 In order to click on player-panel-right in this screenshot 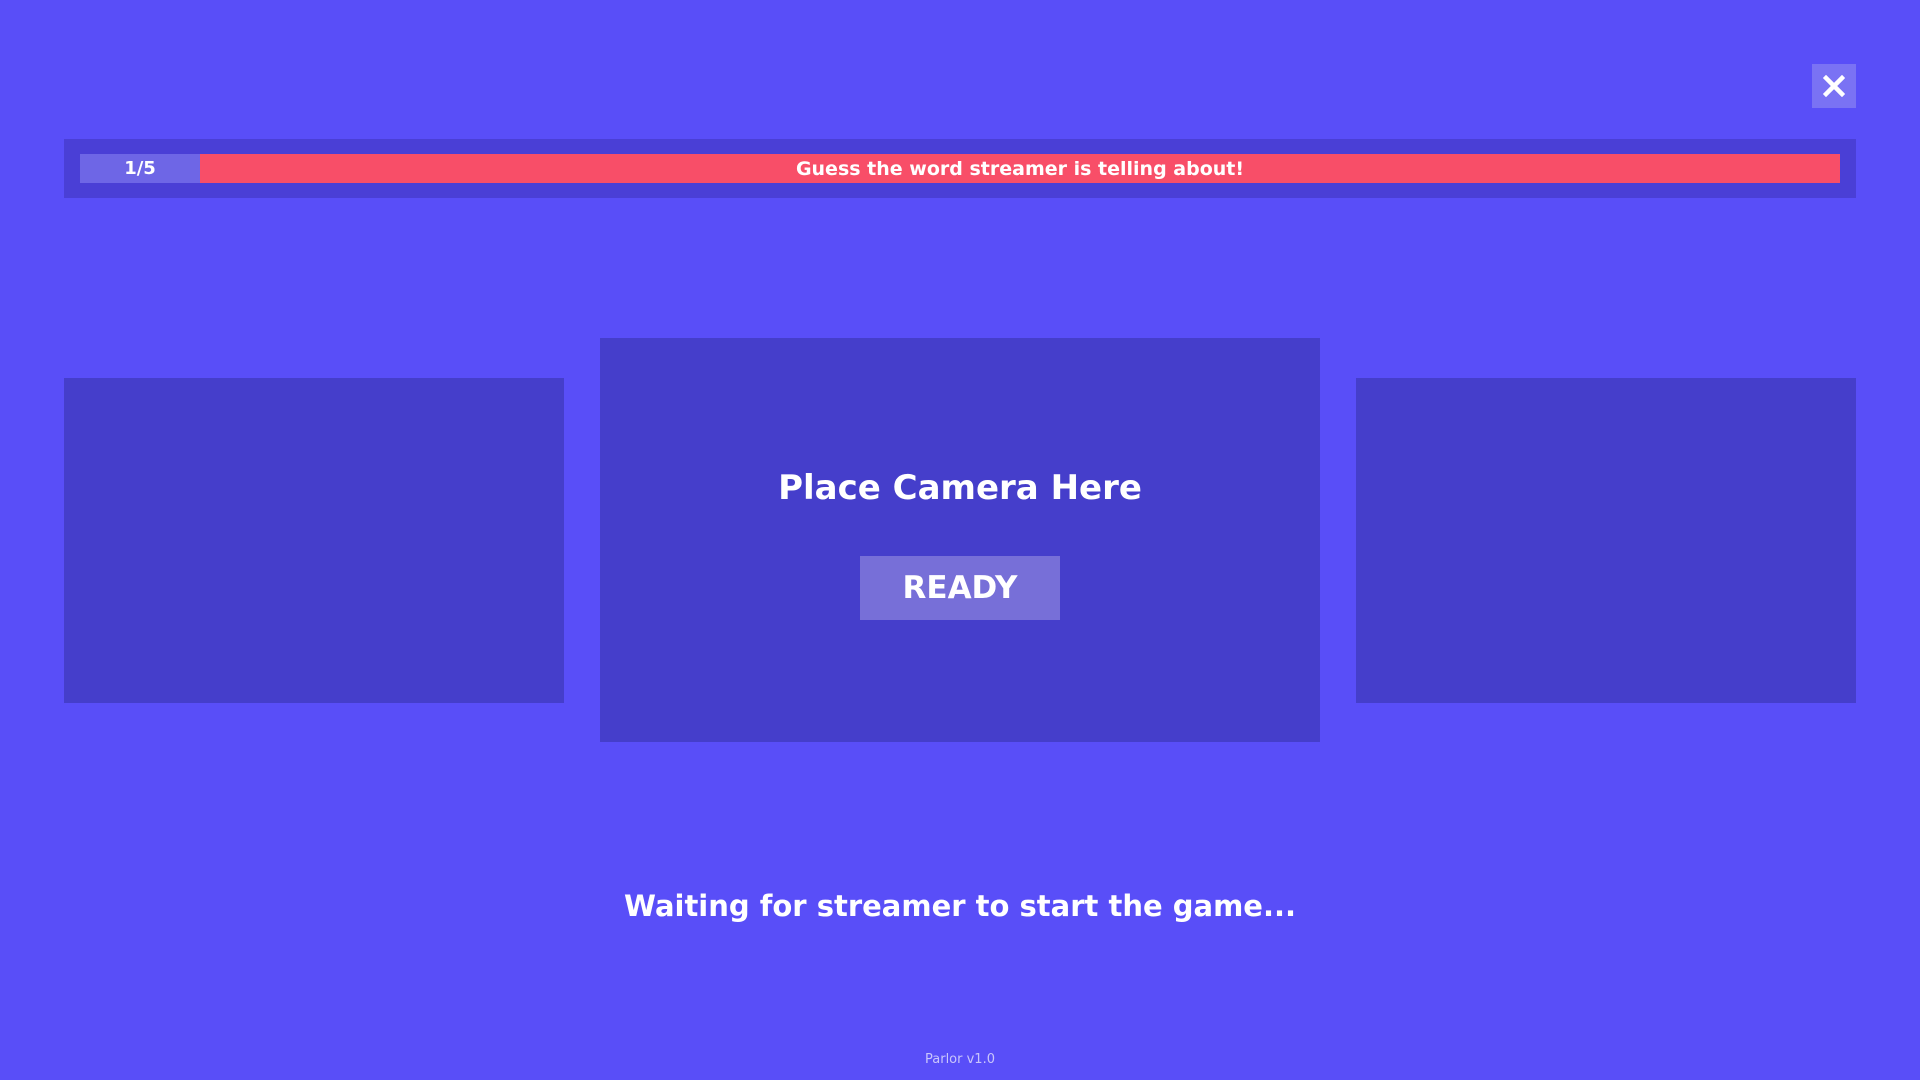, I will do `click(1606, 540)`.